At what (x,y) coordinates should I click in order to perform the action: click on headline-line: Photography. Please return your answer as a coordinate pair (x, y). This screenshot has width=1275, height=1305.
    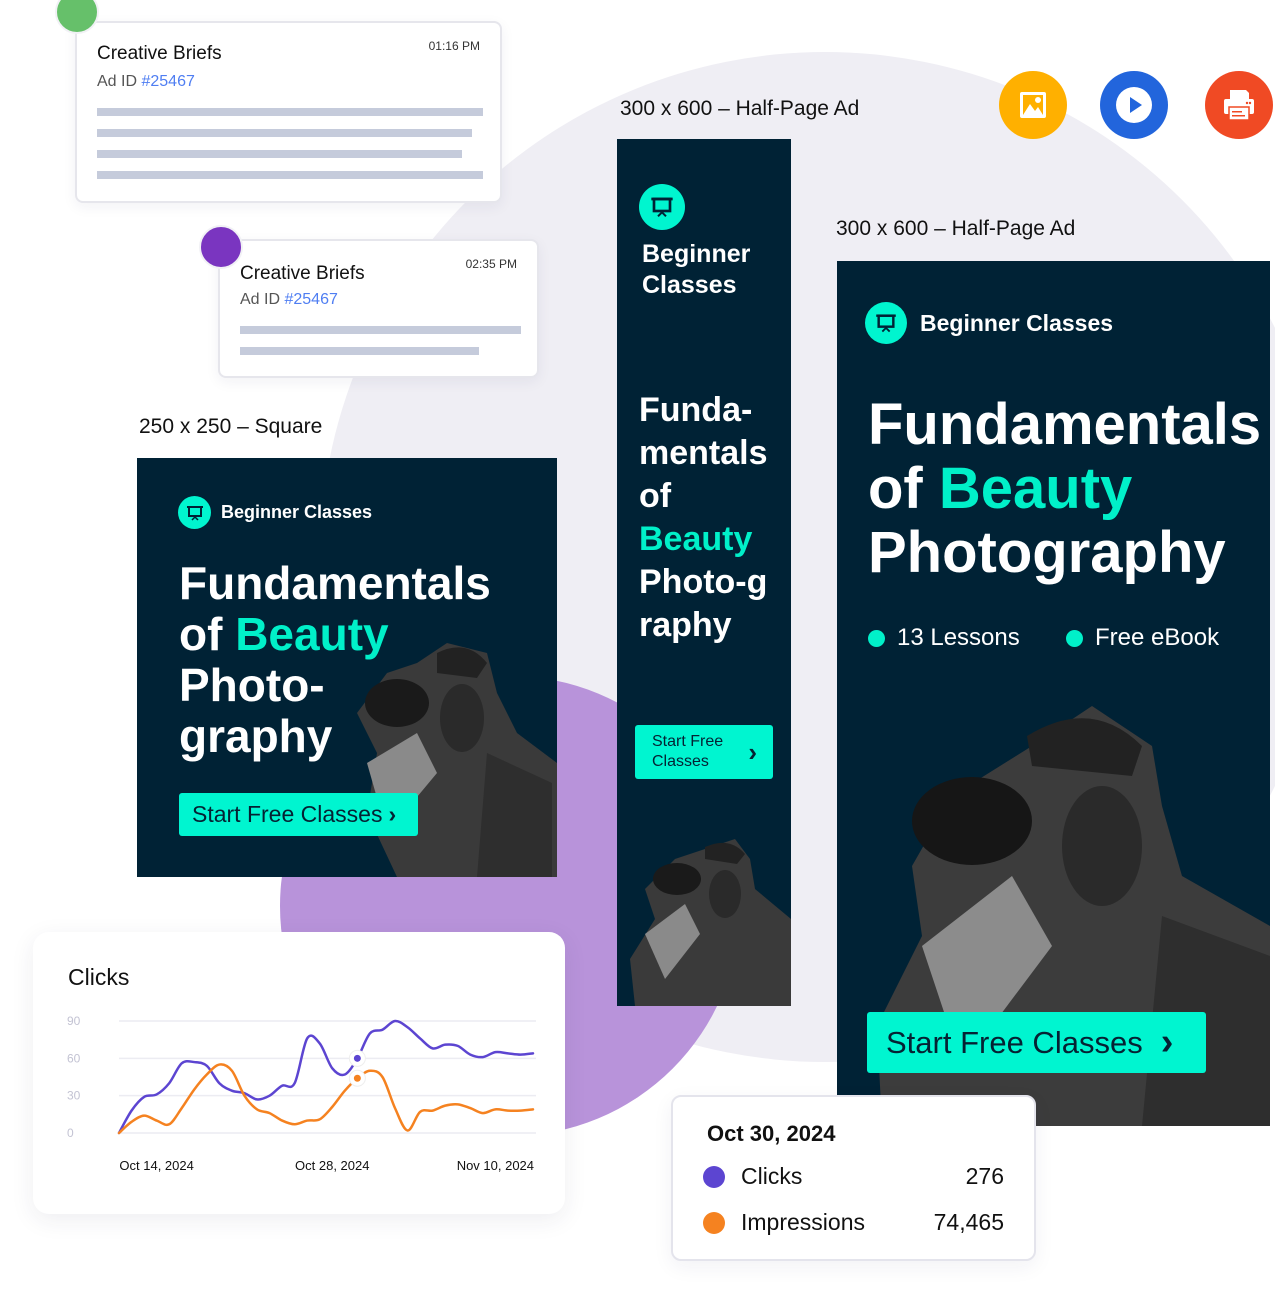
    Looking at the image, I should click on (1047, 552).